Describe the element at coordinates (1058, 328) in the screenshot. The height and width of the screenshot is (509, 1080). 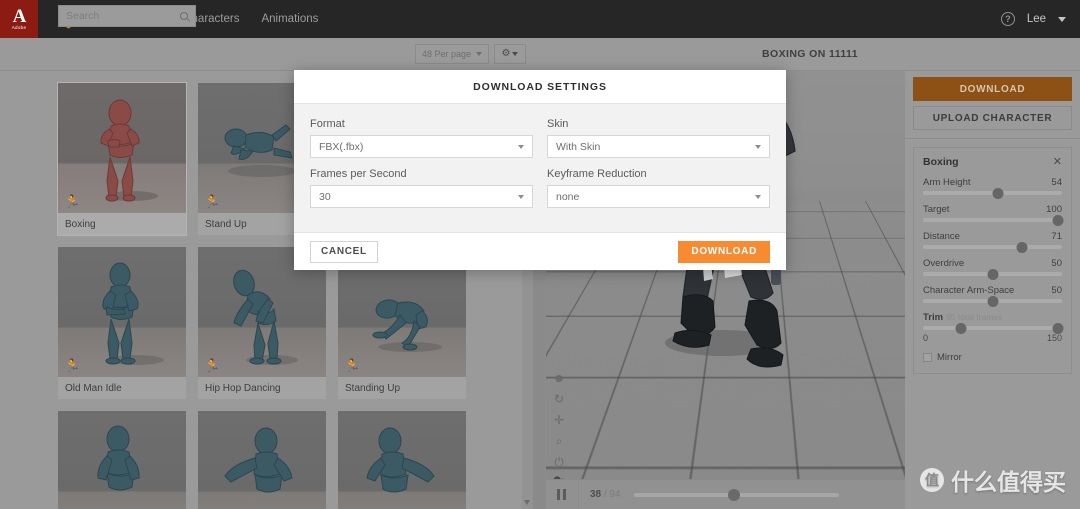
I see `trim-end-knob` at that location.